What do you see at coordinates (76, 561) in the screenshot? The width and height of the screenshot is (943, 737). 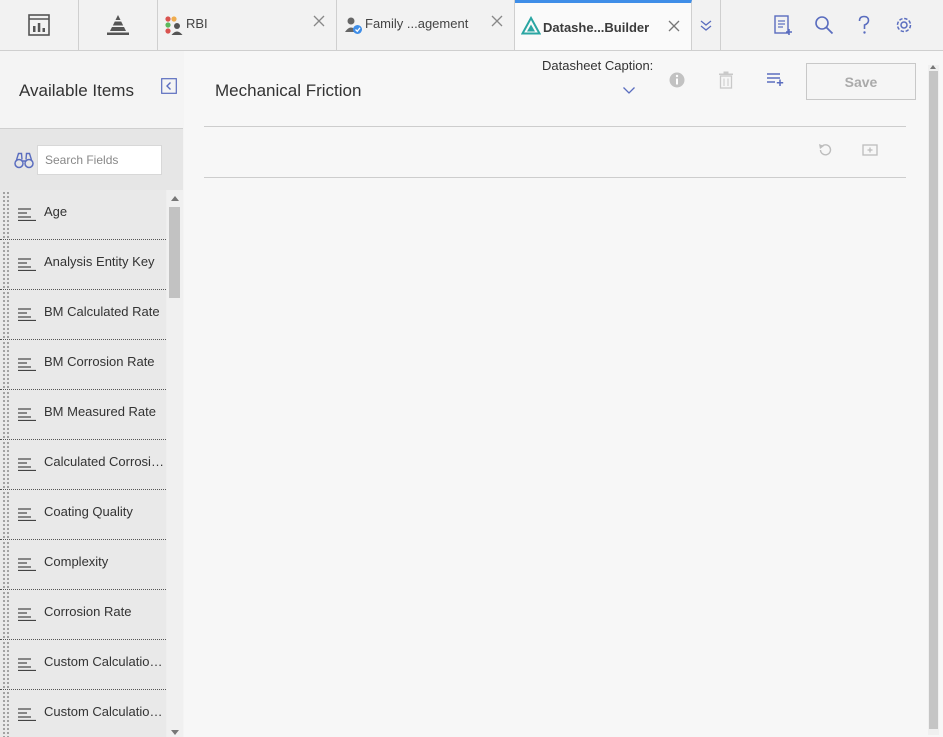 I see `field-list-item-label: Complexity` at bounding box center [76, 561].